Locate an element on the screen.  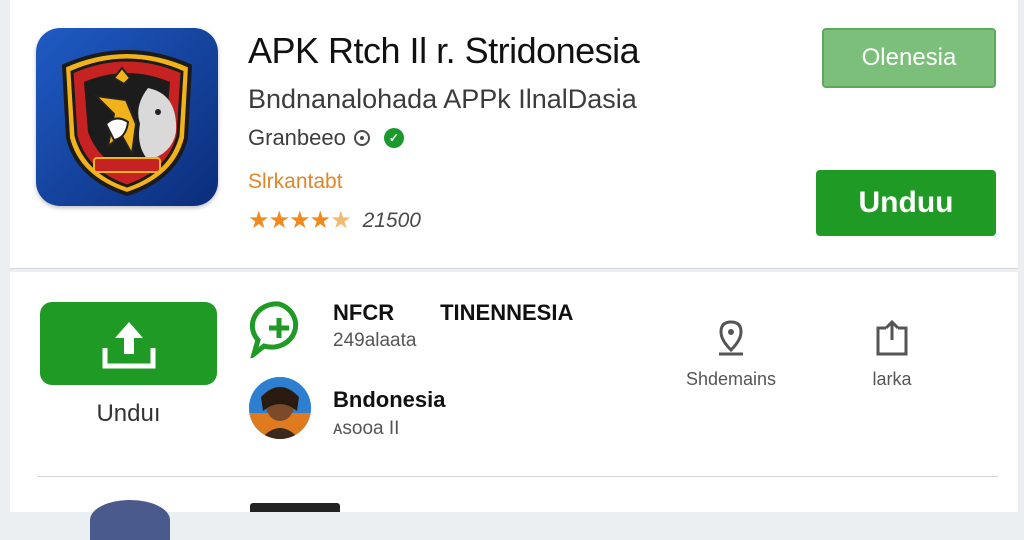
list-item-title-part-b: TINENNESIA is located at coordinates (507, 312).